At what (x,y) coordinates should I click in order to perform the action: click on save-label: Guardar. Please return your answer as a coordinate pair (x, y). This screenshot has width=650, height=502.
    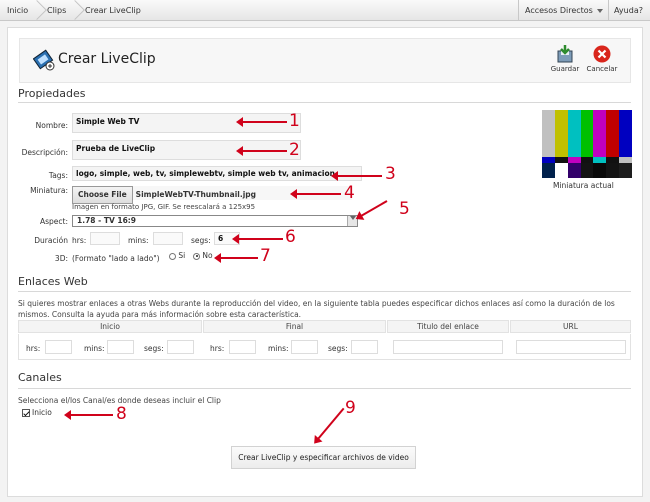
    Looking at the image, I should click on (565, 69).